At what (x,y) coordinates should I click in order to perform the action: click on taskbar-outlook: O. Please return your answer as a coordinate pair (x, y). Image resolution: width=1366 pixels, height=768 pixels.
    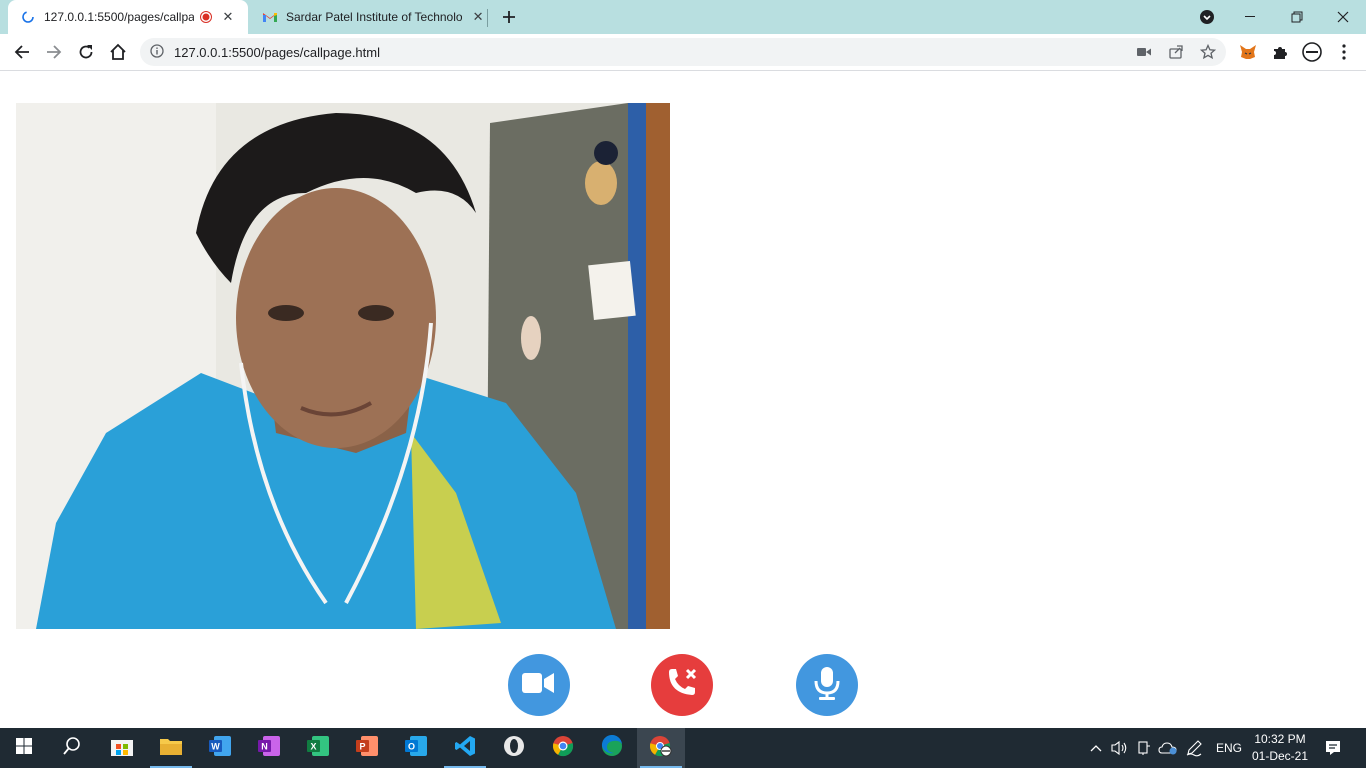
    Looking at the image, I should click on (416, 748).